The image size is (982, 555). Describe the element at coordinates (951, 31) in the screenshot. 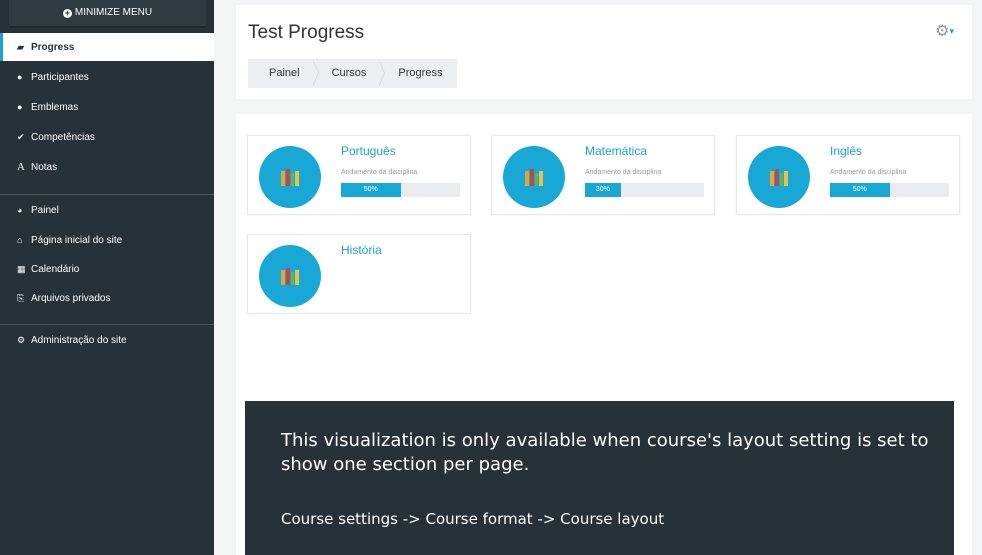

I see `caret-down-icon: ▾` at that location.